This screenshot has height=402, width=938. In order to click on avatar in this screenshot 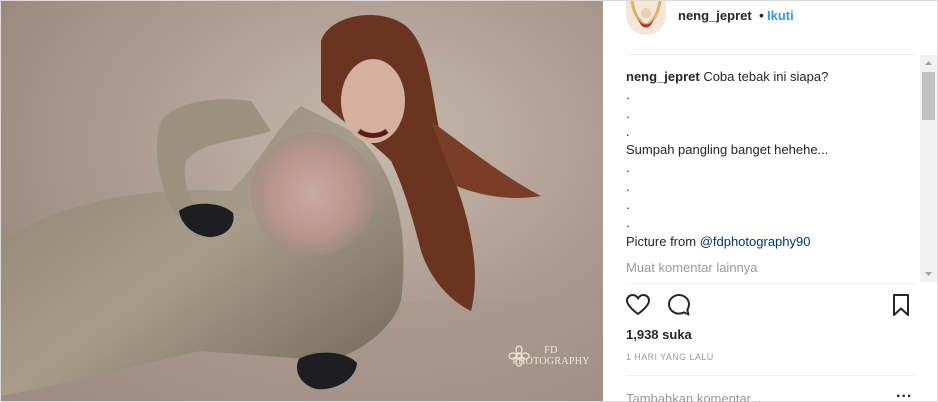, I will do `click(646, 18)`.